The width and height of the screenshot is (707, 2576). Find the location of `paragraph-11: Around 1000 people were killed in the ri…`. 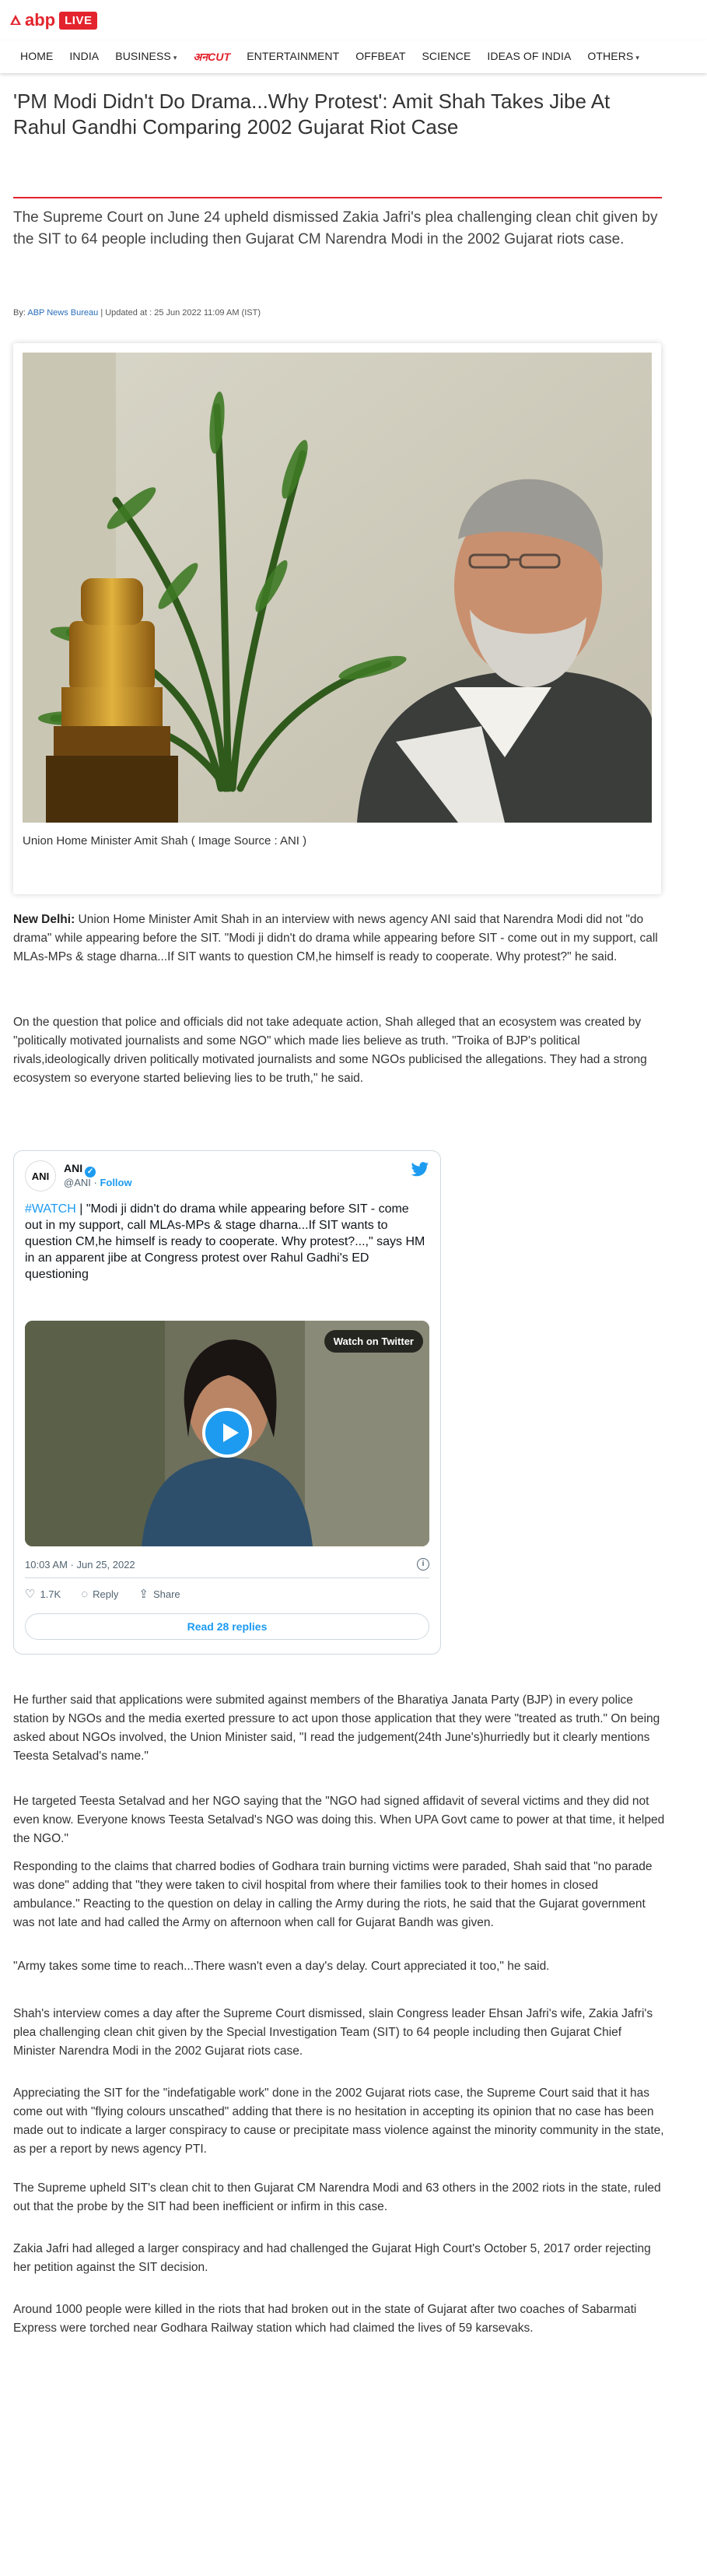

paragraph-11: Around 1000 people were killed in the ri… is located at coordinates (325, 2319).